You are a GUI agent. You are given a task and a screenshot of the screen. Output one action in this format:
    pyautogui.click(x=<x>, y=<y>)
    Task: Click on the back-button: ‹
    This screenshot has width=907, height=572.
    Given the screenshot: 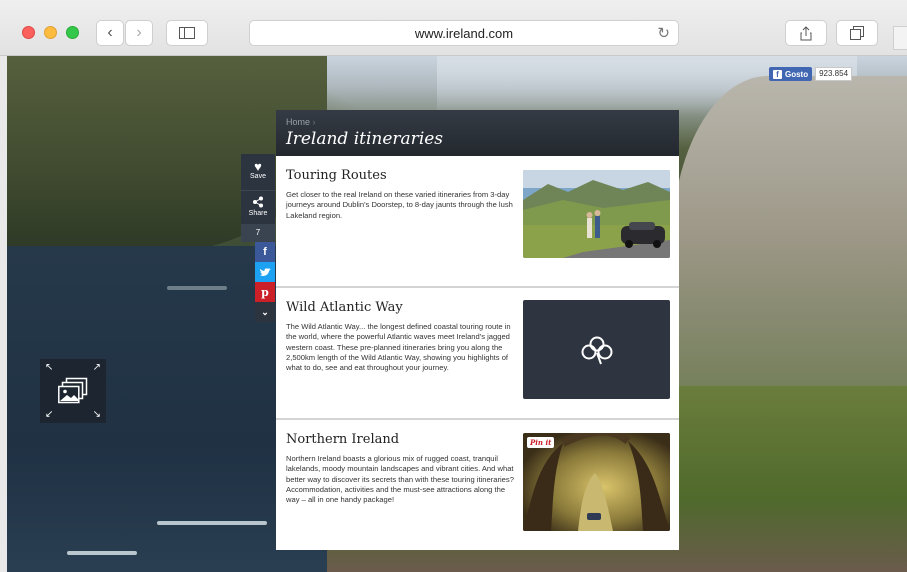 What is the action you would take?
    pyautogui.click(x=110, y=33)
    